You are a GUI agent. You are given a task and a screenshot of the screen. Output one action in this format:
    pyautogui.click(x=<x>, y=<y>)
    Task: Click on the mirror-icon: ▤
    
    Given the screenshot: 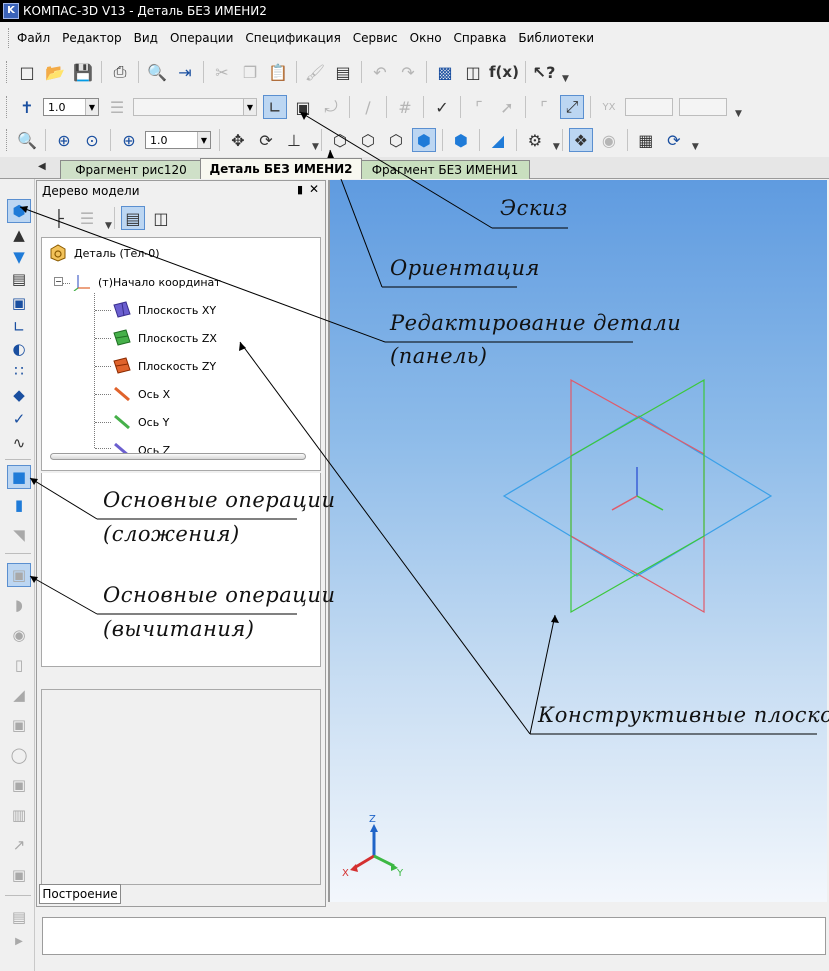 What is the action you would take?
    pyautogui.click(x=19, y=917)
    